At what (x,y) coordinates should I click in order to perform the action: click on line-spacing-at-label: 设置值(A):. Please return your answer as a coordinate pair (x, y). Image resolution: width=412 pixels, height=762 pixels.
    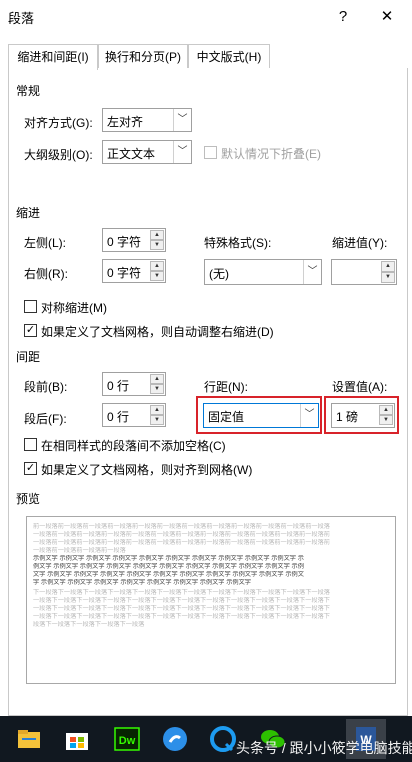
    Looking at the image, I should click on (360, 387).